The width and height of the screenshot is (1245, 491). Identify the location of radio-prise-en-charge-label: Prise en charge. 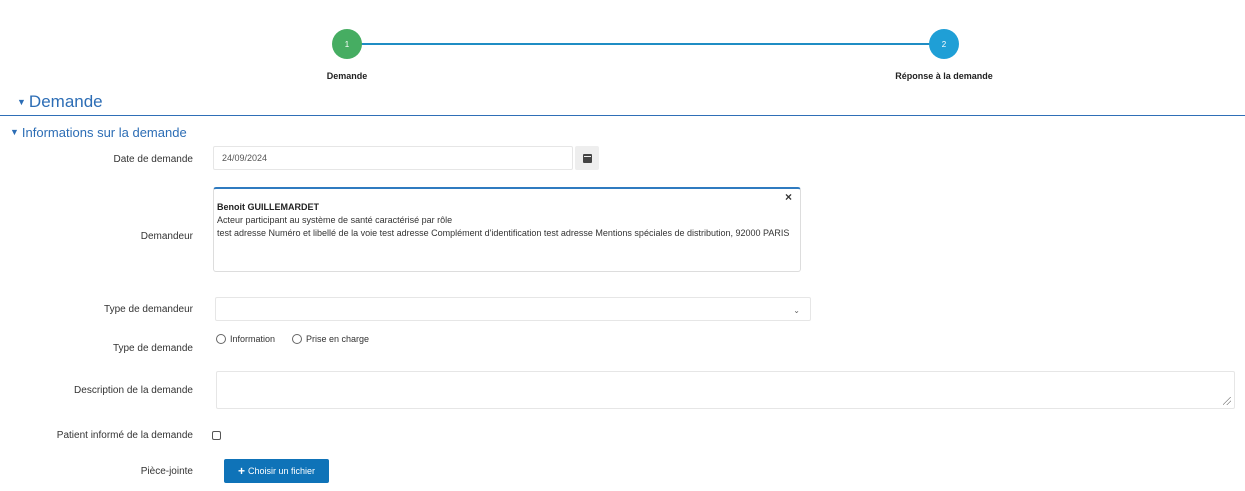
(338, 339).